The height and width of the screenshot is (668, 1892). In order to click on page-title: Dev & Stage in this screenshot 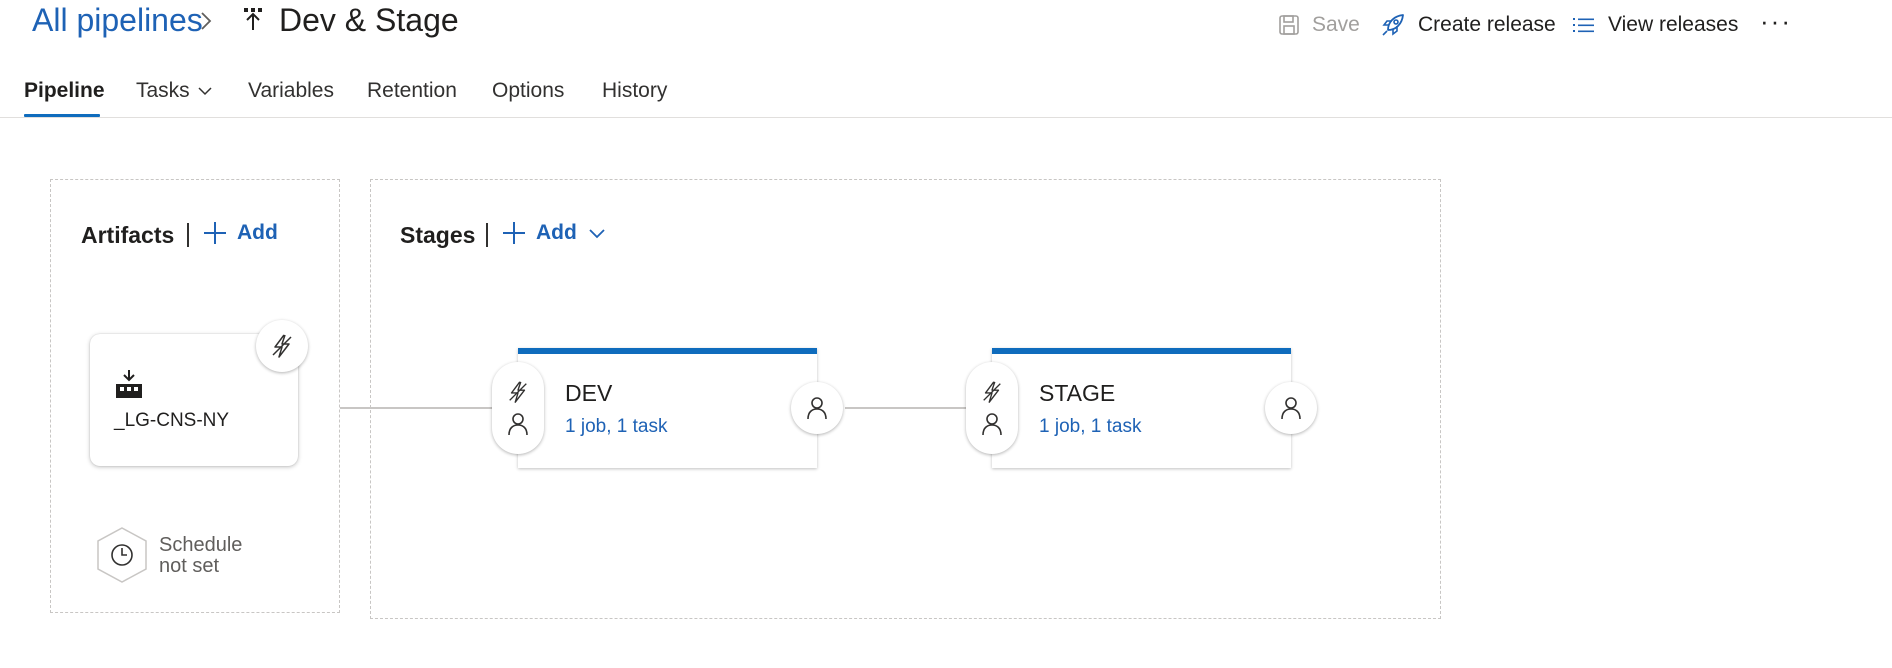, I will do `click(369, 20)`.